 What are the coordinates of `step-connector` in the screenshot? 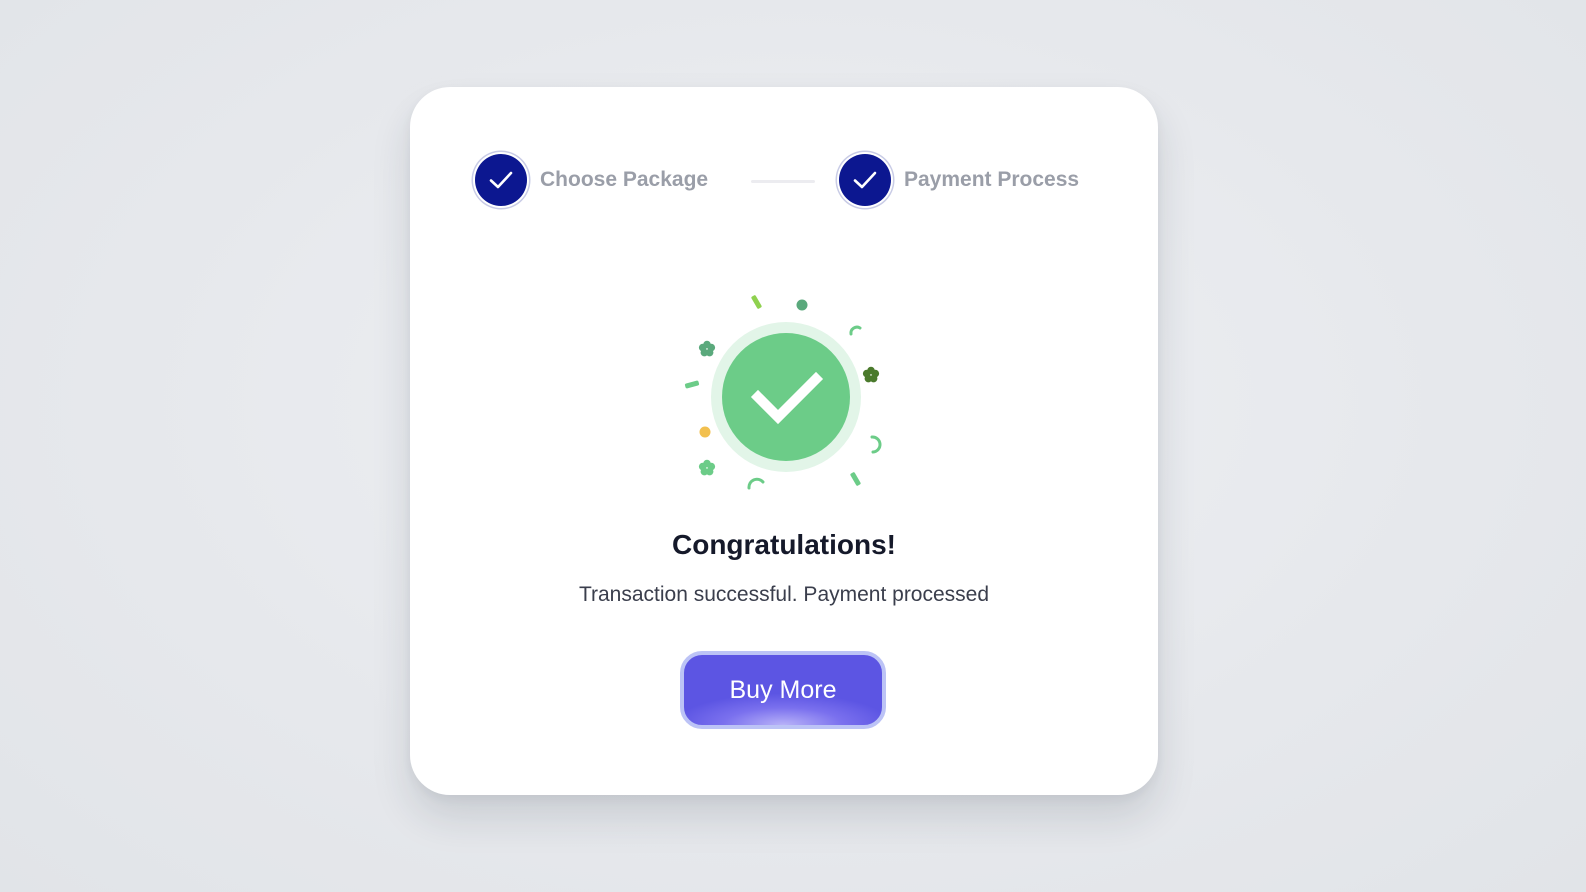 It's located at (783, 181).